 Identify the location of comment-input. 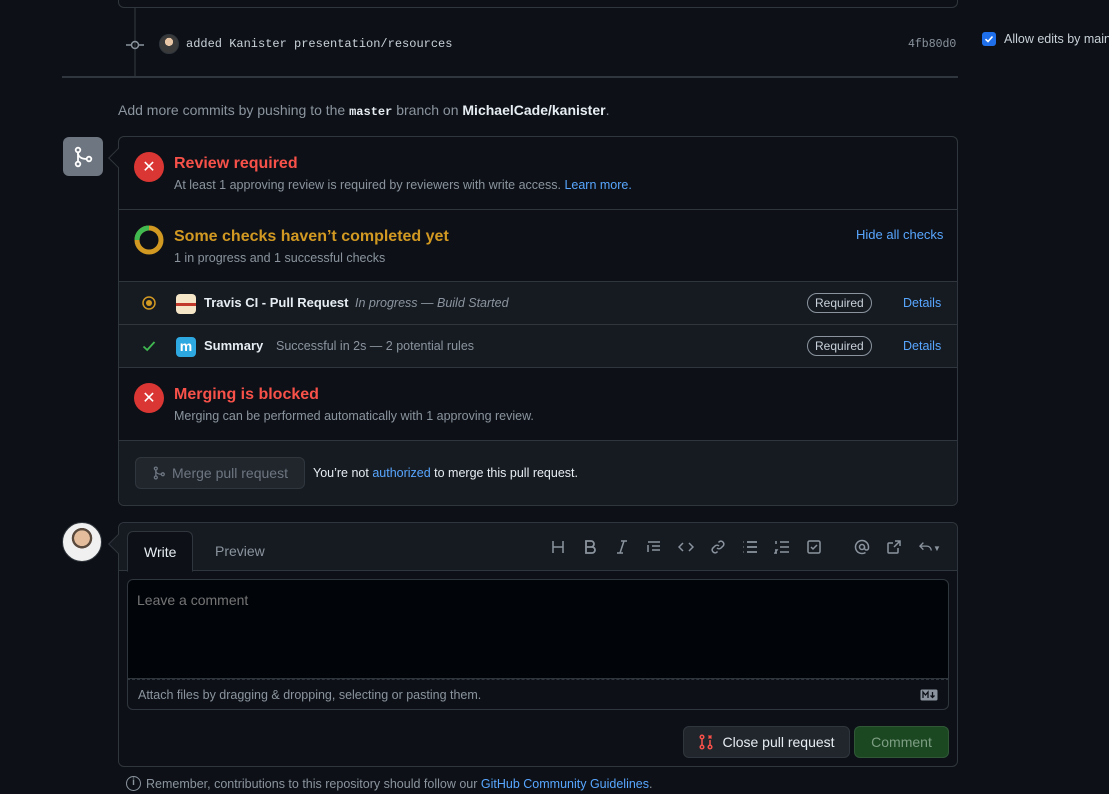
(538, 629).